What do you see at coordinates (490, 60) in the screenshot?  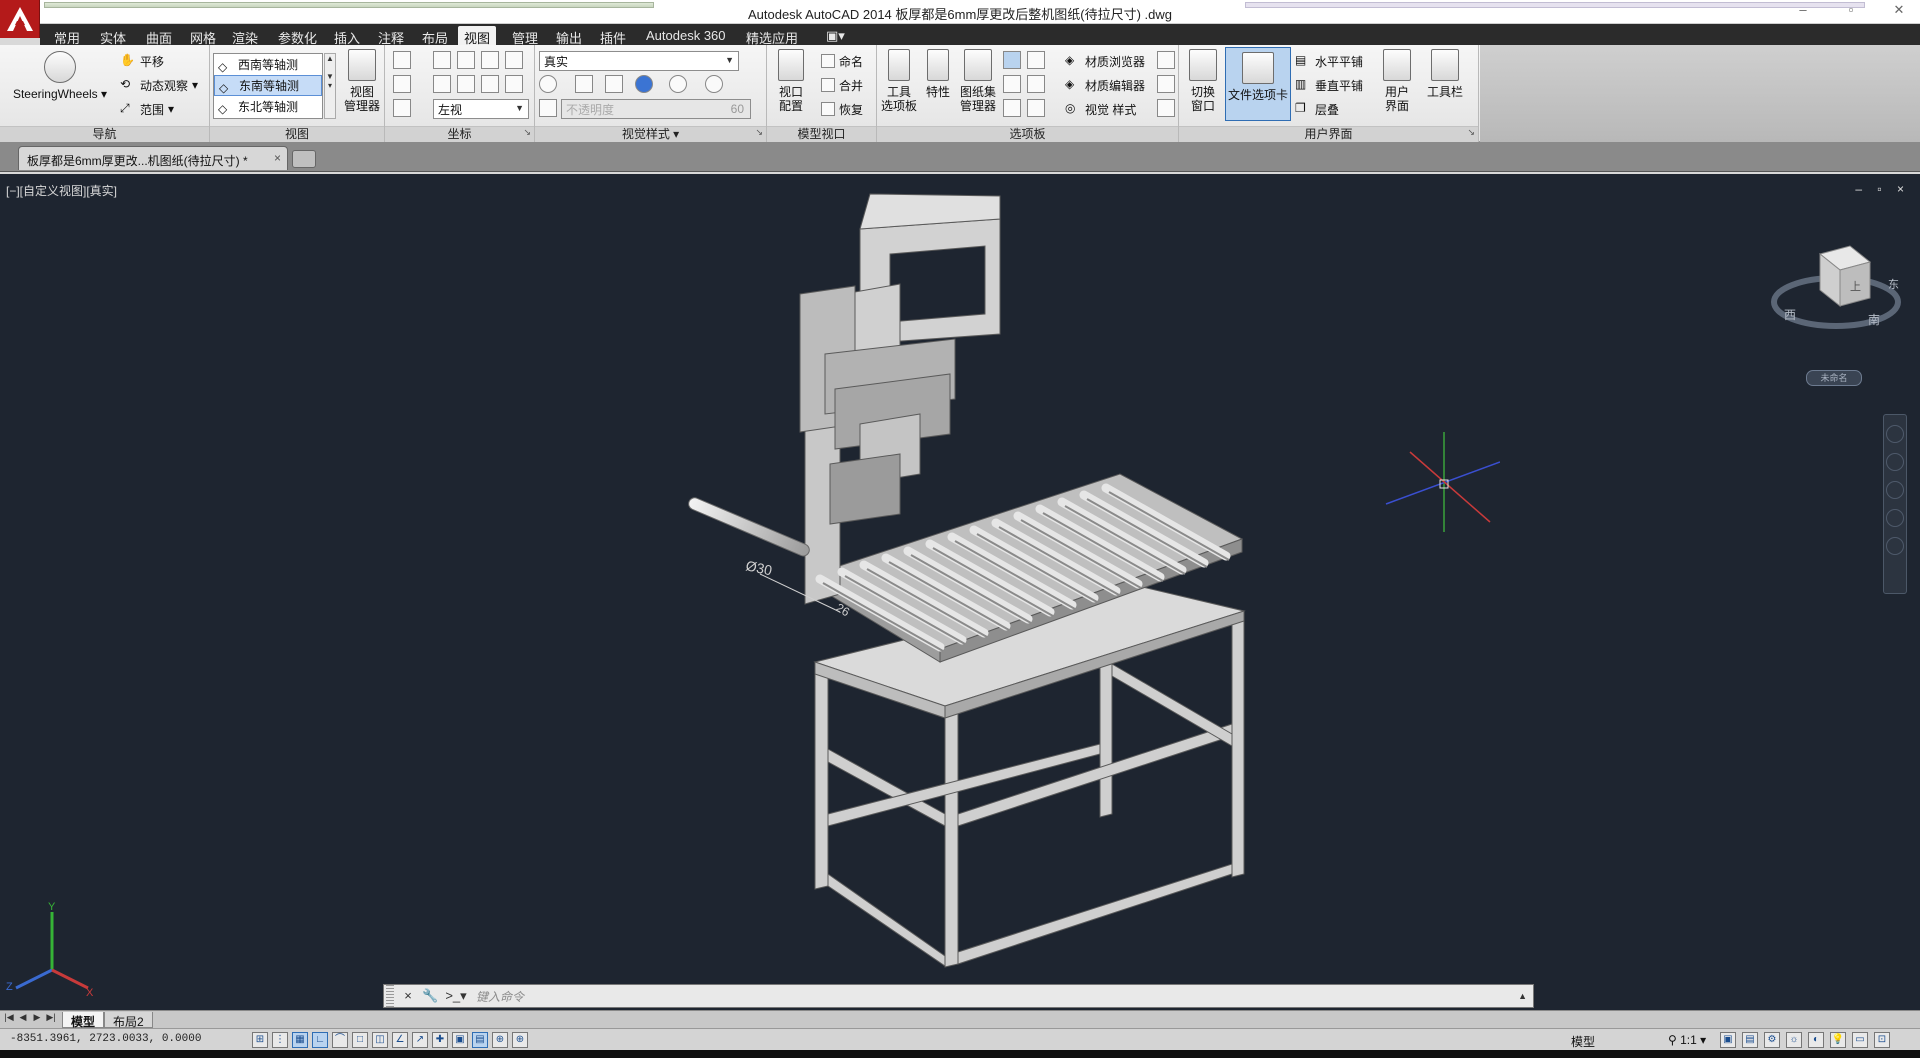 I see `ucs-z-icon` at bounding box center [490, 60].